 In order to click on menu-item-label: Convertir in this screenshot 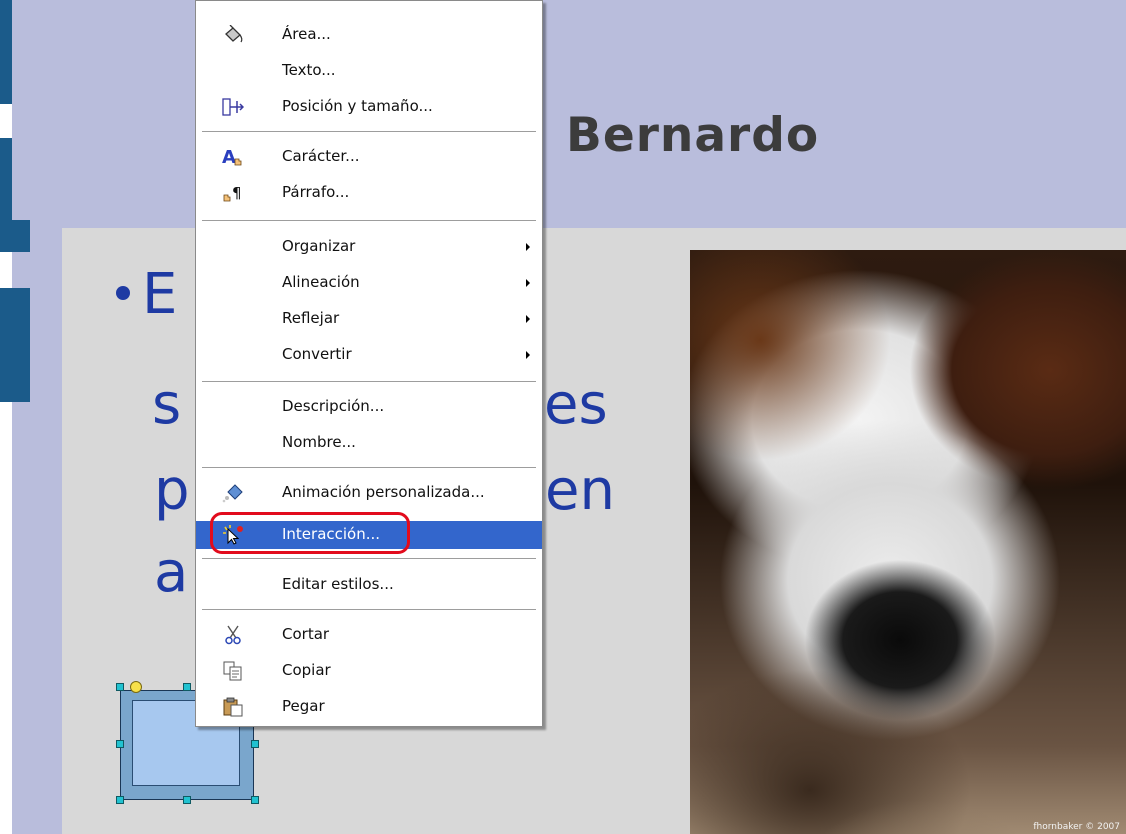, I will do `click(317, 354)`.